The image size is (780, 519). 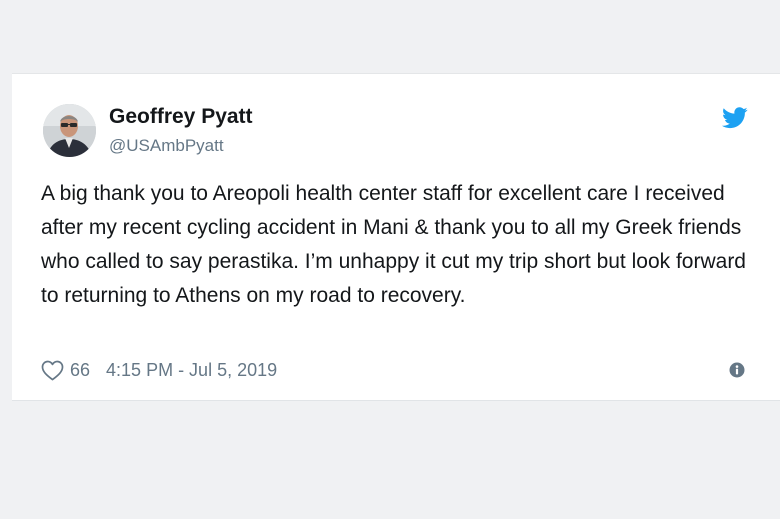 I want to click on like-count: 66, so click(x=80, y=370).